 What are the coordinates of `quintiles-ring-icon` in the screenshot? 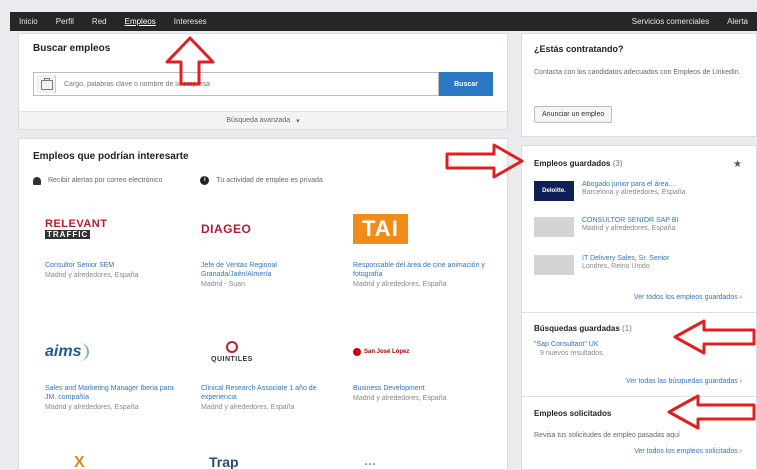 It's located at (231, 347).